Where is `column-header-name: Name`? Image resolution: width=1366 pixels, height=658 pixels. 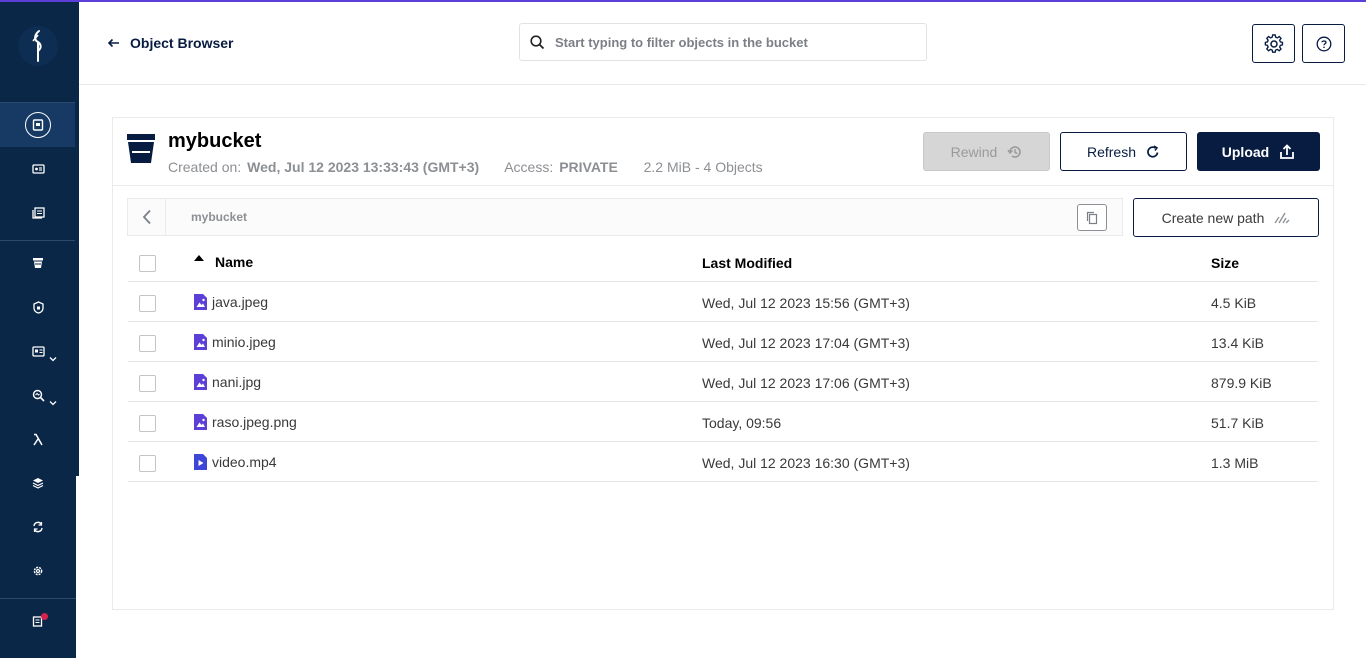
column-header-name: Name is located at coordinates (223, 262).